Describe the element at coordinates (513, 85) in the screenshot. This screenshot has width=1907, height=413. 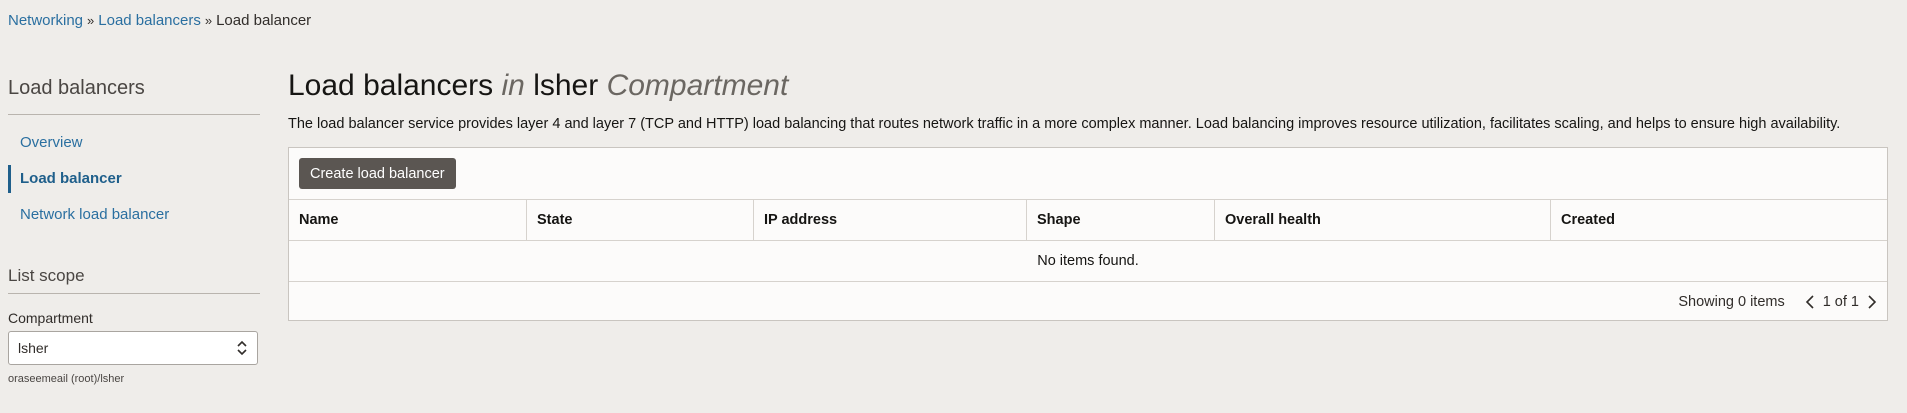
I see `page-title-in: in` at that location.